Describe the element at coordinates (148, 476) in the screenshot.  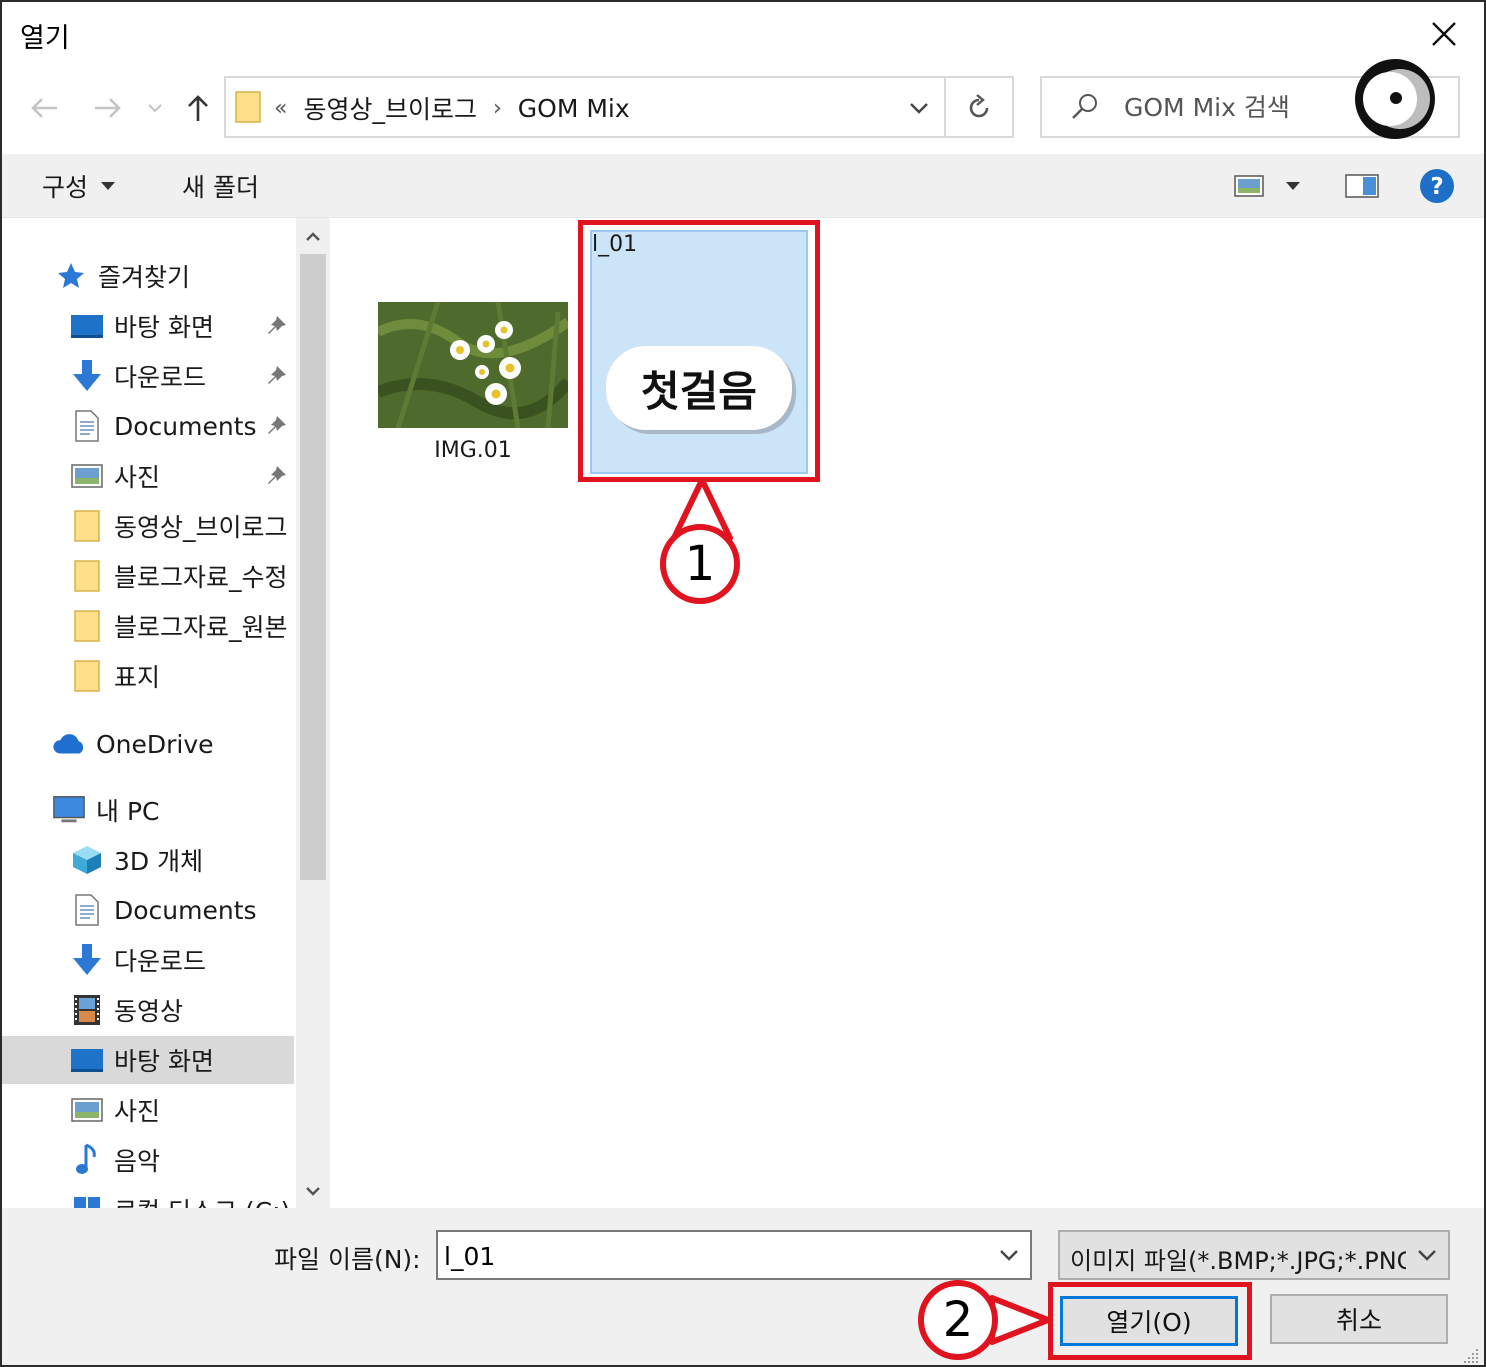
I see `sidebar-item-pictures: 사진` at that location.